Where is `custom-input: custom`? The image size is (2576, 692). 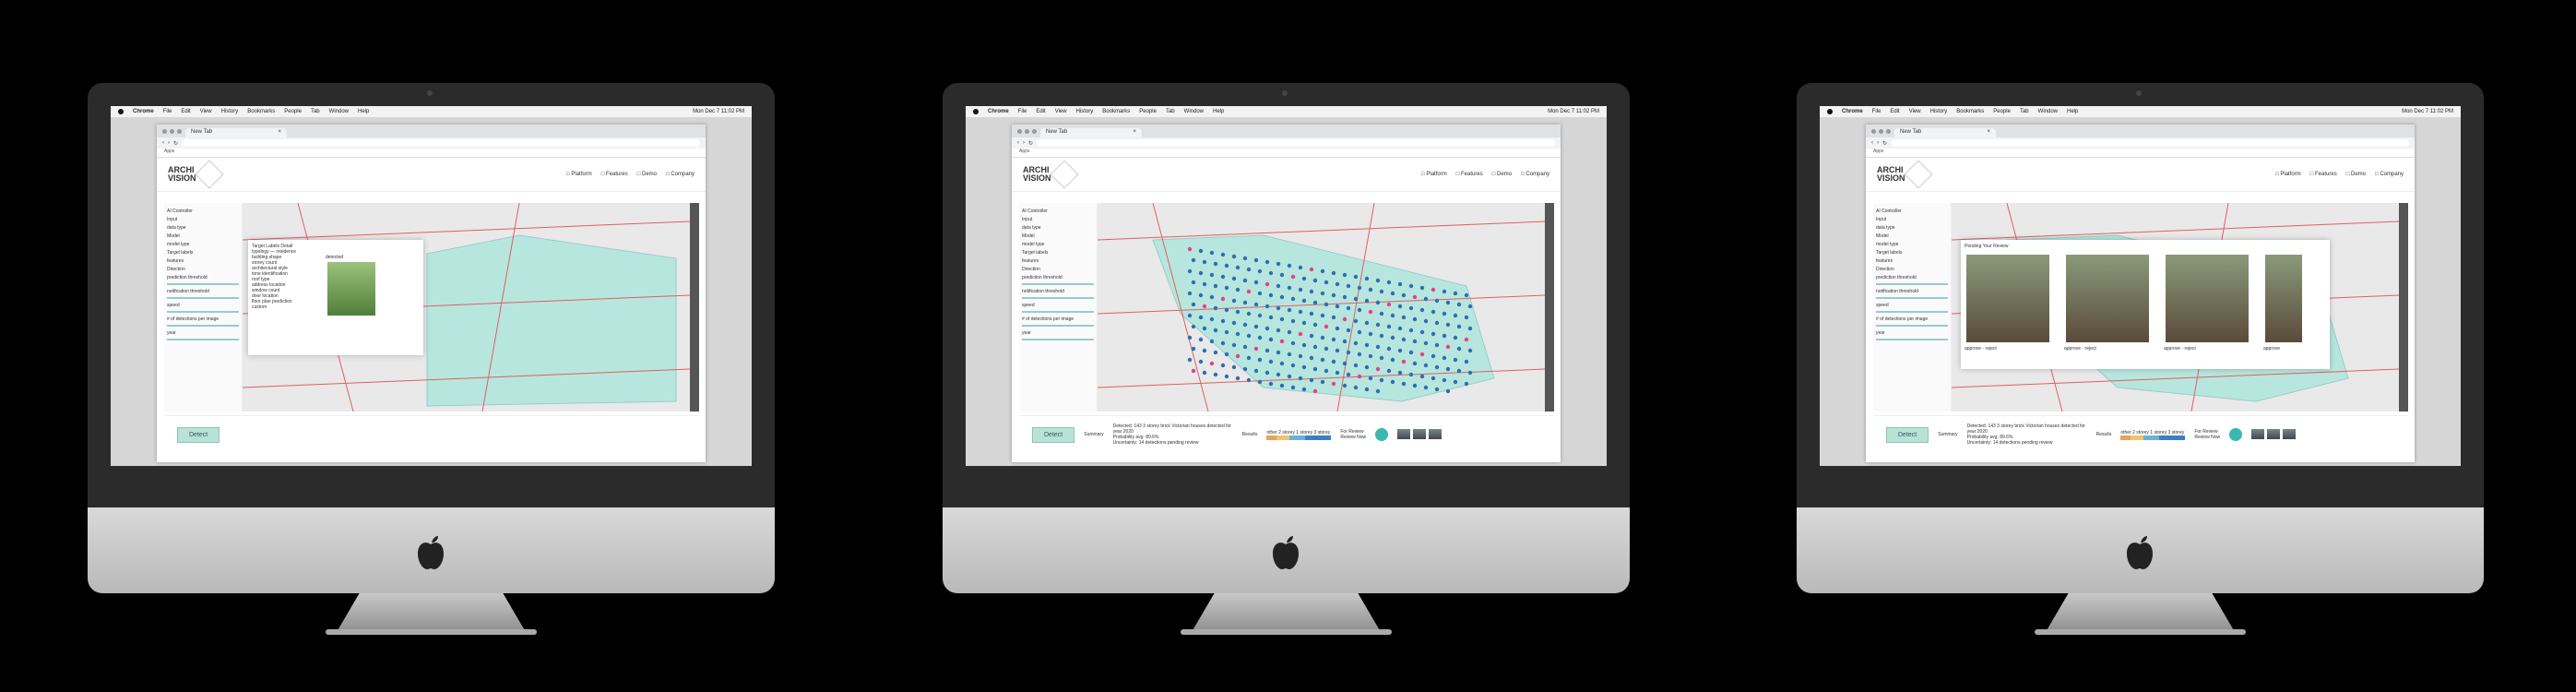 custom-input: custom is located at coordinates (289, 307).